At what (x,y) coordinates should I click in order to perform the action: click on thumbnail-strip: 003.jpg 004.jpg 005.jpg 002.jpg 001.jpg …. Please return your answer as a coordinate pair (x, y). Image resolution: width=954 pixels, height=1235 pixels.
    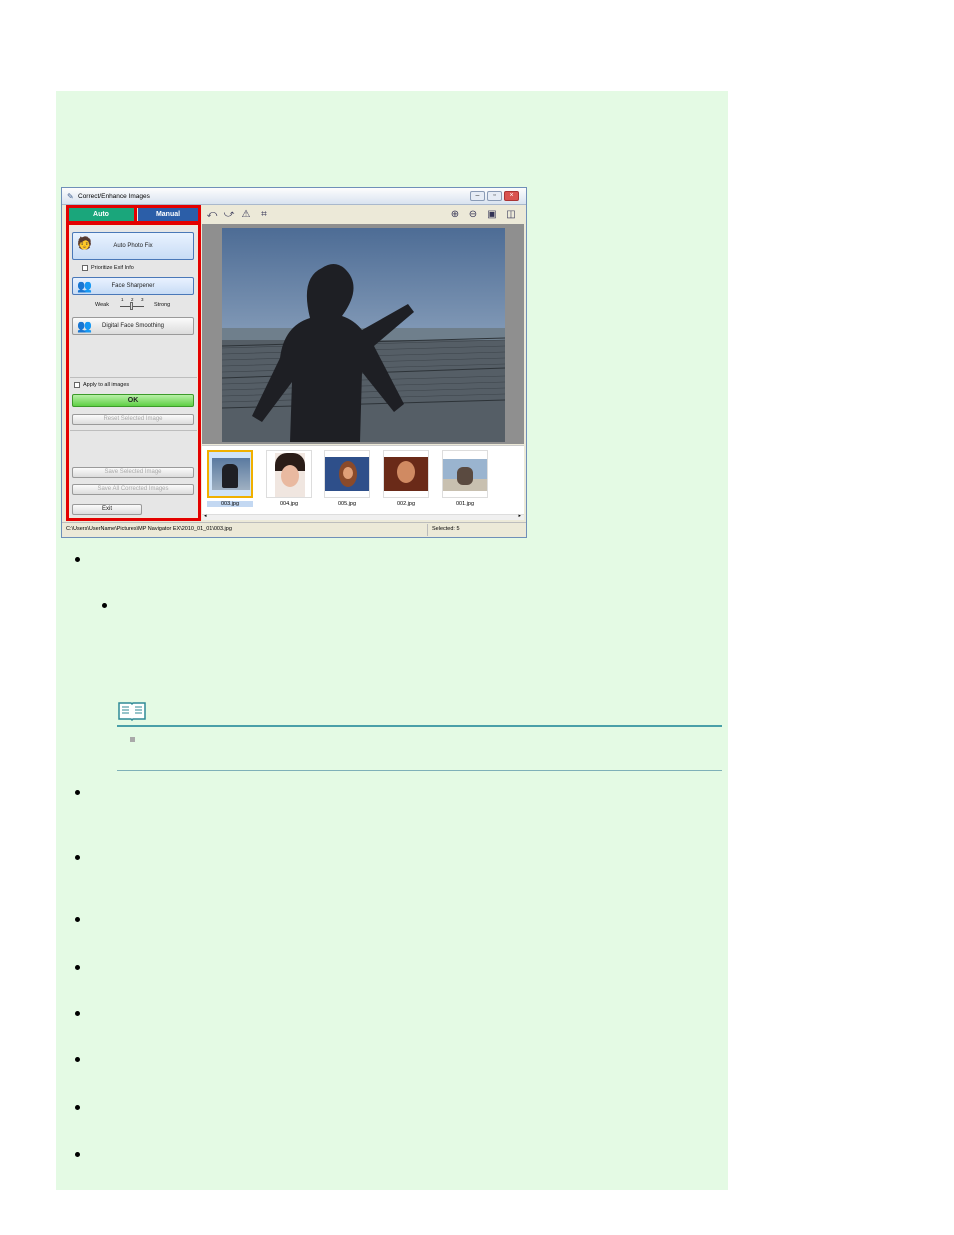
    Looking at the image, I should click on (363, 482).